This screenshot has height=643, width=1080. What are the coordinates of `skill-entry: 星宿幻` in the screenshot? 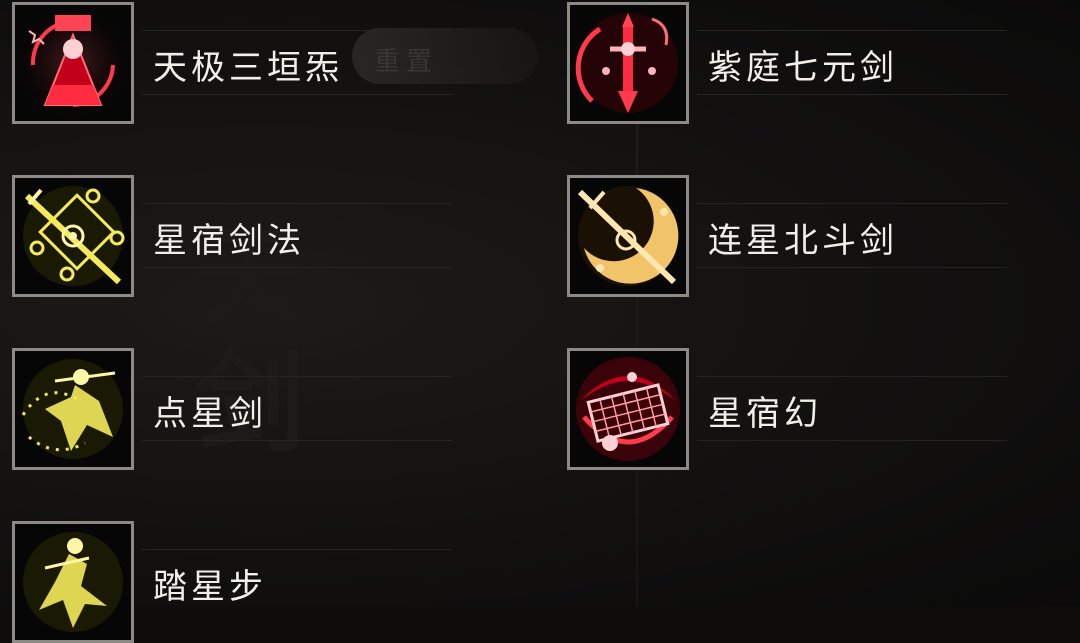 It's located at (787, 409).